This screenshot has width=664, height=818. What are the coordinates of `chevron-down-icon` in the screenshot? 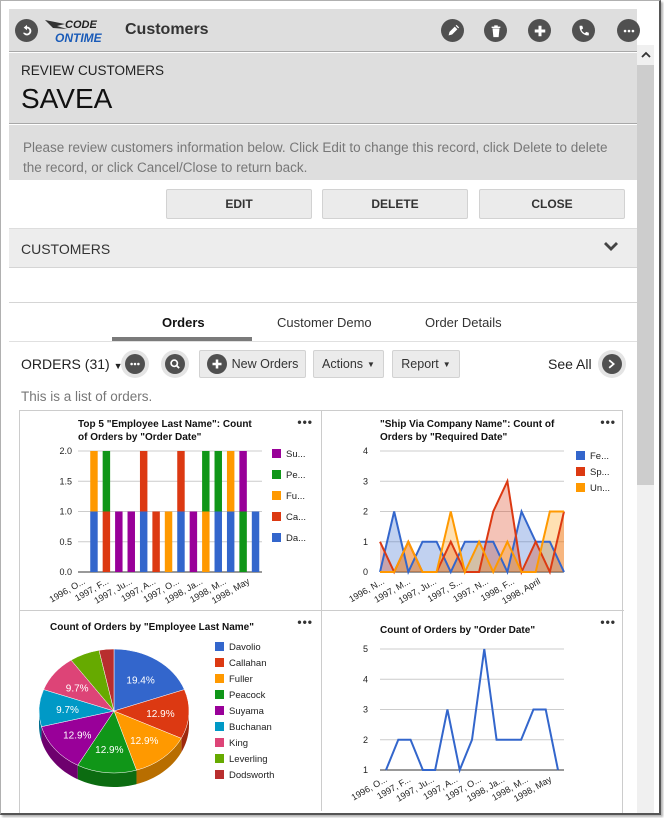 It's located at (611, 248).